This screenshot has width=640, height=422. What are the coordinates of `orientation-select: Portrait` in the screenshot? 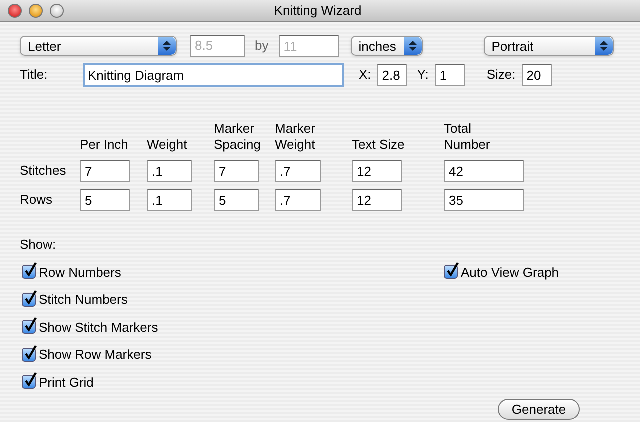 It's located at (549, 46).